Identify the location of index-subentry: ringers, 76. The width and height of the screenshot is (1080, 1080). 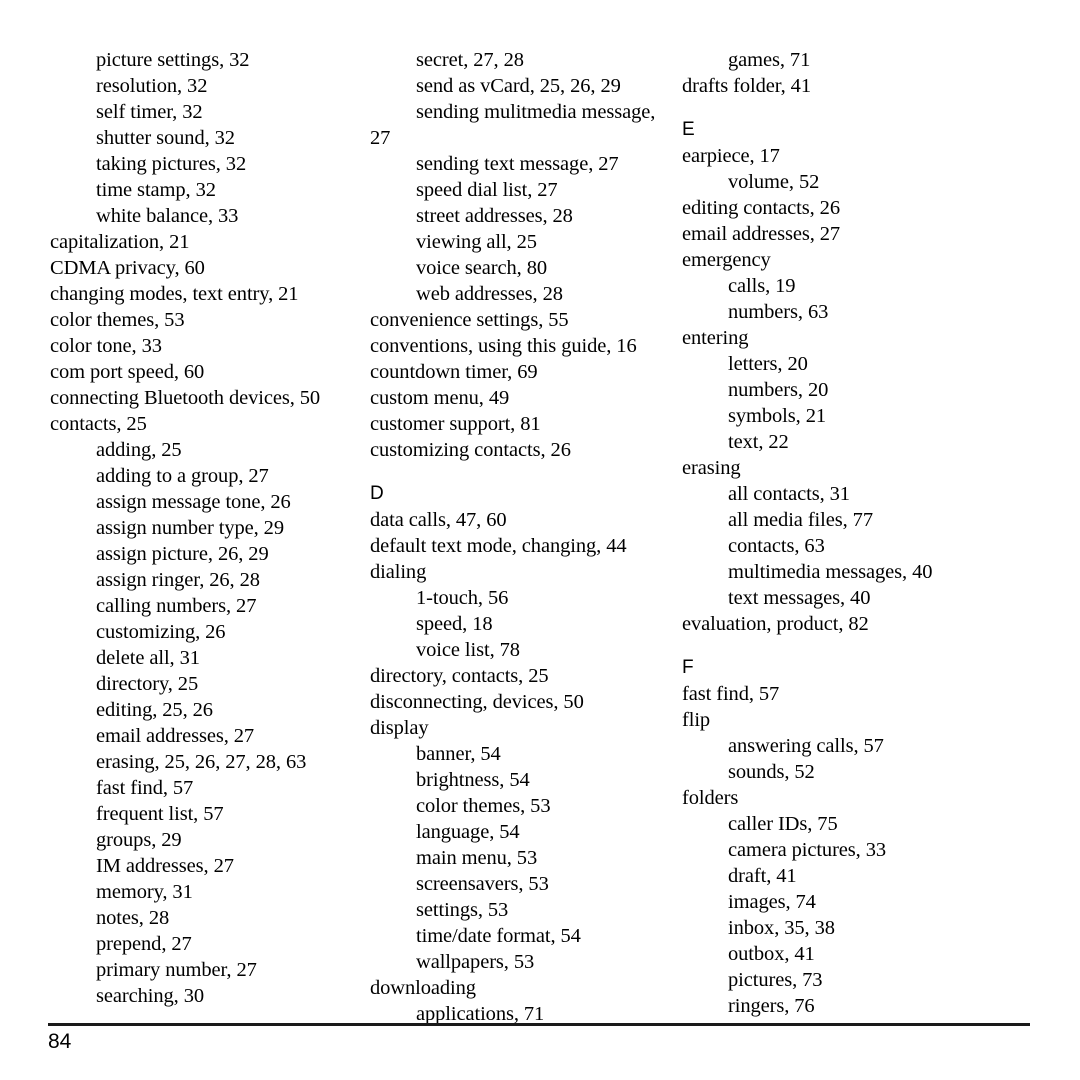
(771, 1006).